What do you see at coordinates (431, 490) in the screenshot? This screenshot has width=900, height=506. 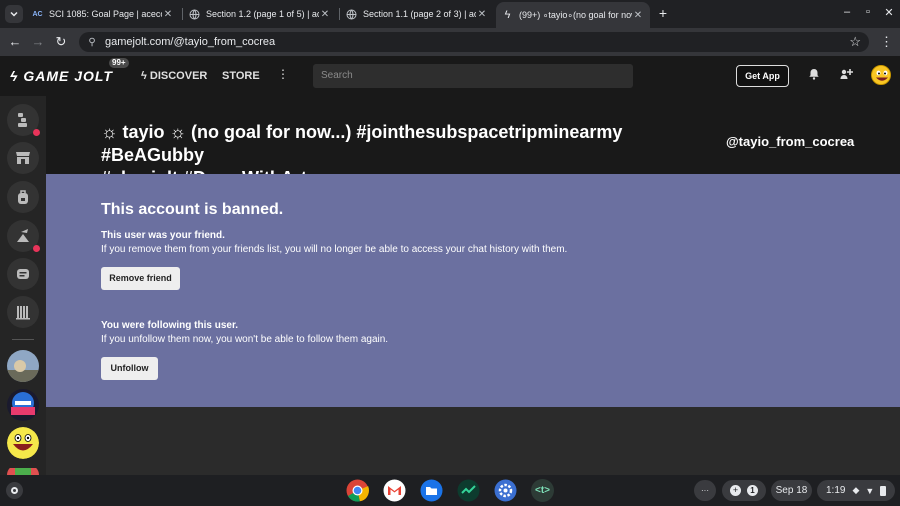 I see `files-icon` at bounding box center [431, 490].